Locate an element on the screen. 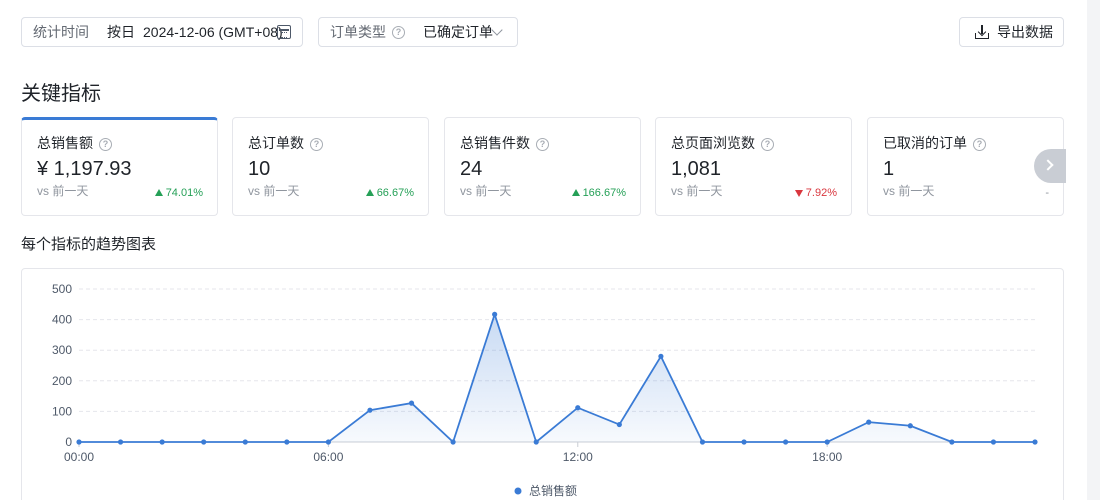 The height and width of the screenshot is (500, 1100). metric-name: 总页面浏览数? is located at coordinates (761, 143).